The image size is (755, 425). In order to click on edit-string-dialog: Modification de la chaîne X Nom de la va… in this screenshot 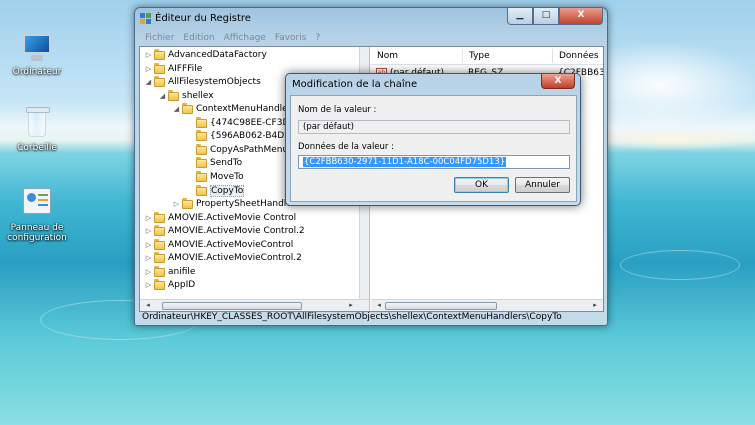, I will do `click(433, 139)`.